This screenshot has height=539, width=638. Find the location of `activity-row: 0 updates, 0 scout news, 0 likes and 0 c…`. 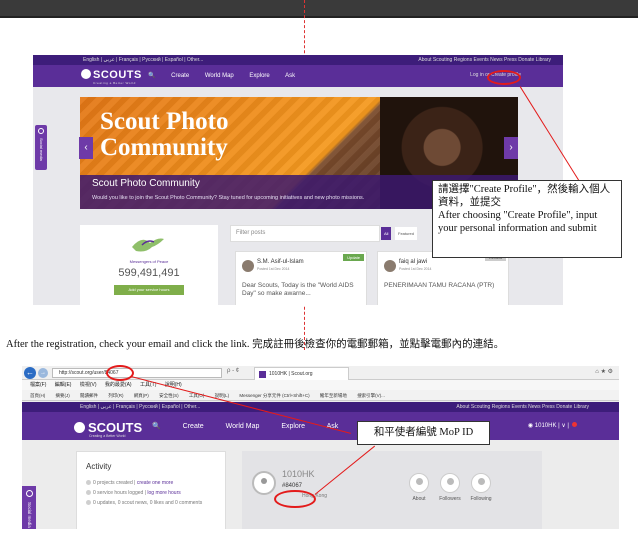

activity-row: 0 updates, 0 scout news, 0 likes and 0 c… is located at coordinates (144, 503).